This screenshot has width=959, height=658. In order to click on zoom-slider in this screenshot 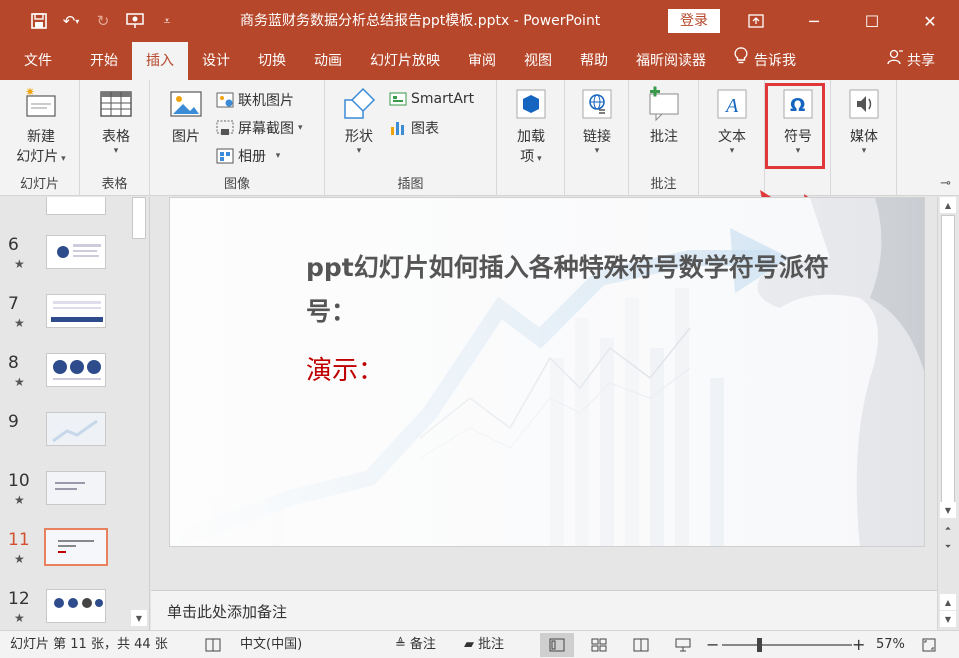, I will do `click(787, 645)`.